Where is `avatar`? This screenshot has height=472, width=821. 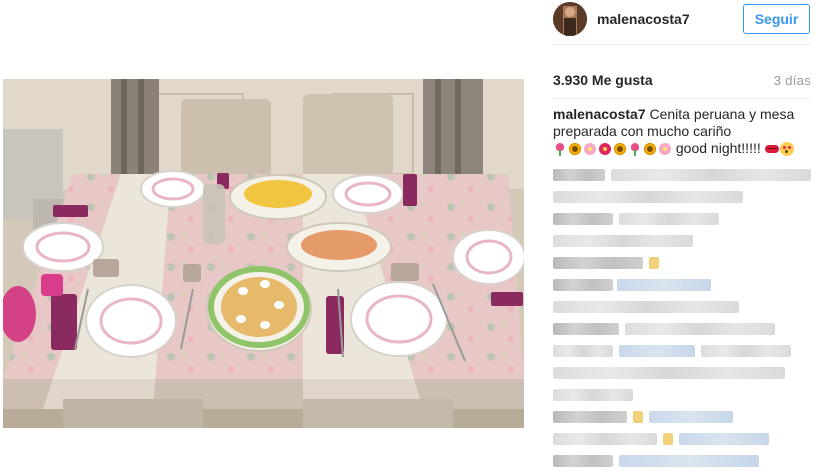 avatar is located at coordinates (570, 19).